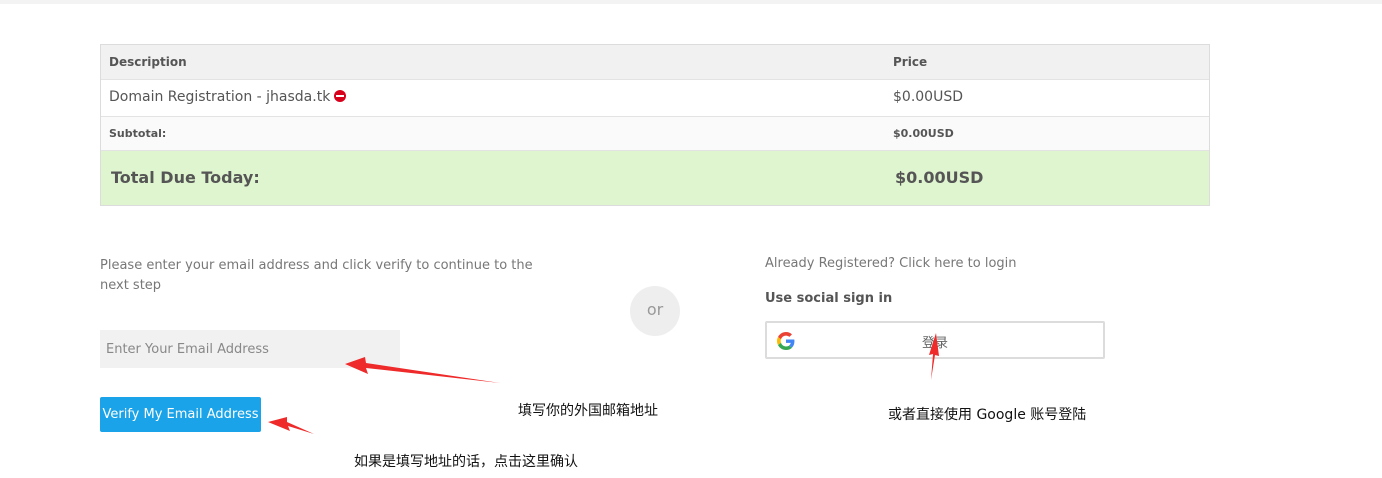  Describe the element at coordinates (691, 2) in the screenshot. I see `top-bar` at that location.